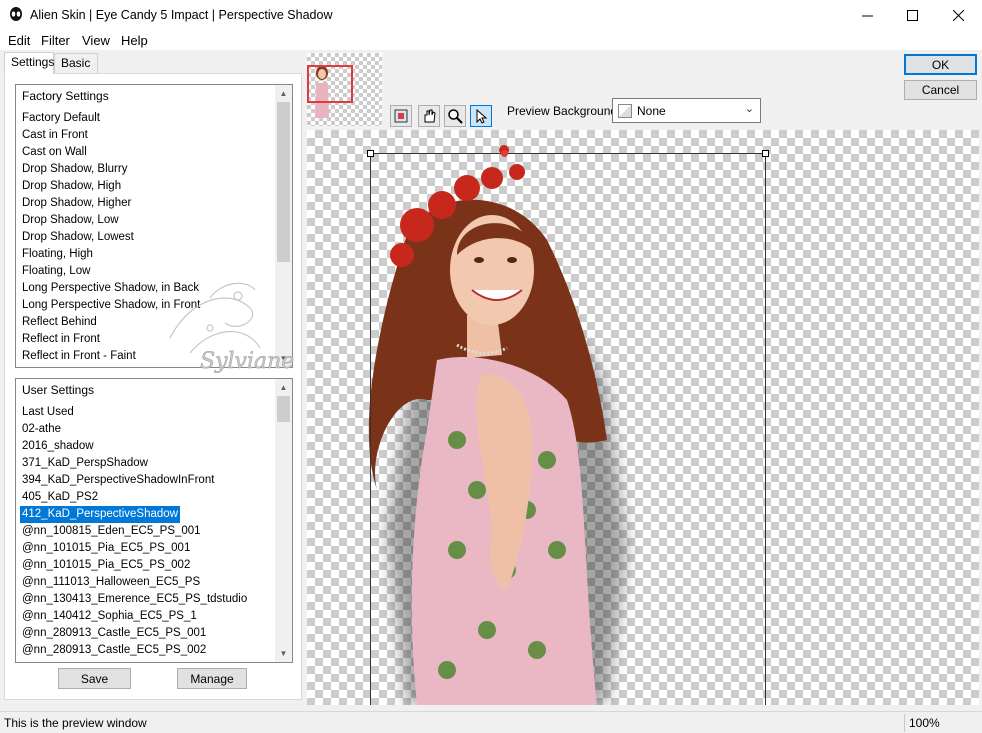  What do you see at coordinates (61, 118) in the screenshot?
I see `list-item-label: Factory Default` at bounding box center [61, 118].